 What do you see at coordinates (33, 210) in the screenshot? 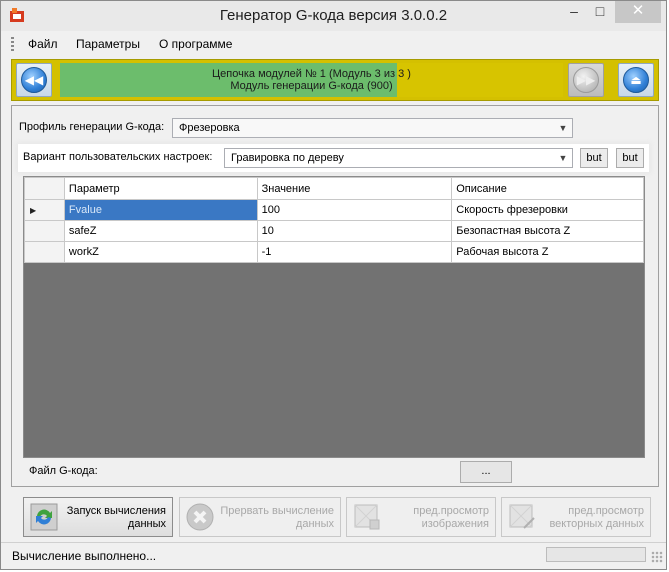
I see `current-row-icon: ▶` at bounding box center [33, 210].